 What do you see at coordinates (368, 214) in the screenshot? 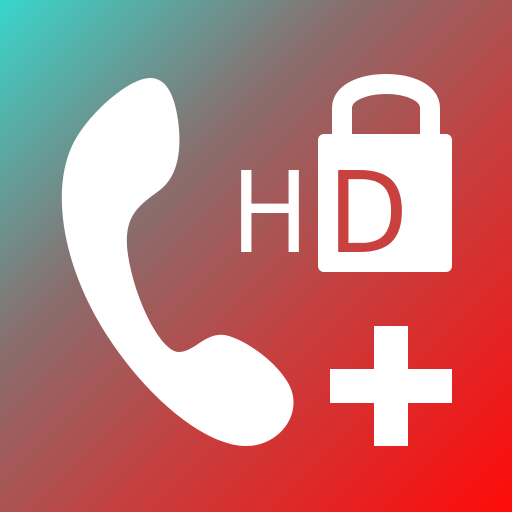
I see `hd-letter-d: D` at bounding box center [368, 214].